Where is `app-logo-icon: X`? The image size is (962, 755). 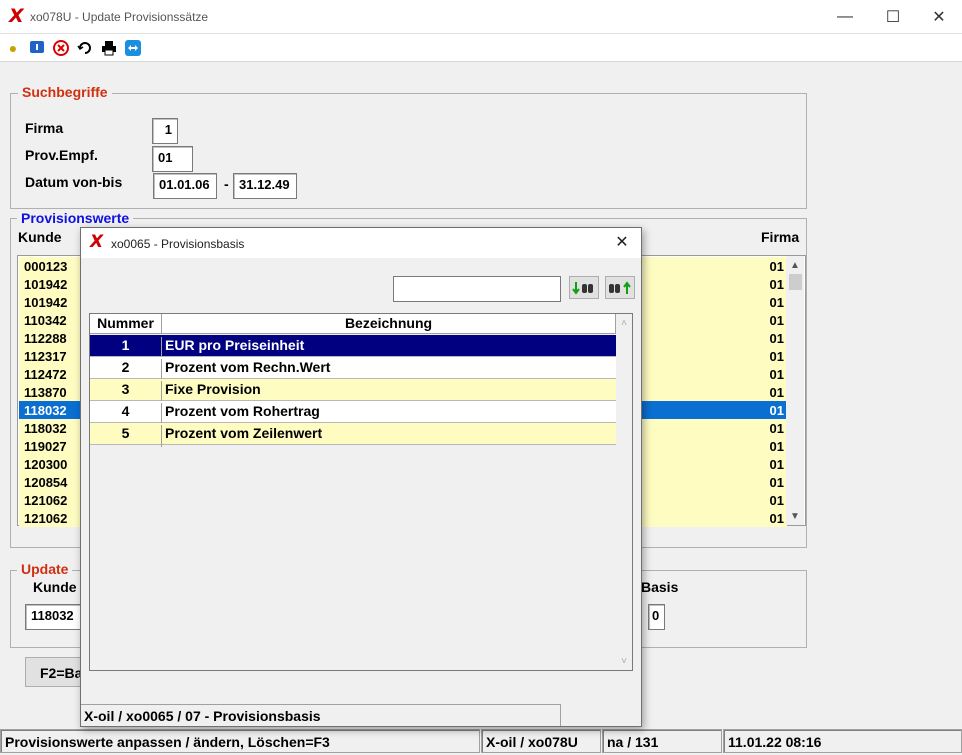 app-logo-icon: X is located at coordinates (16, 16).